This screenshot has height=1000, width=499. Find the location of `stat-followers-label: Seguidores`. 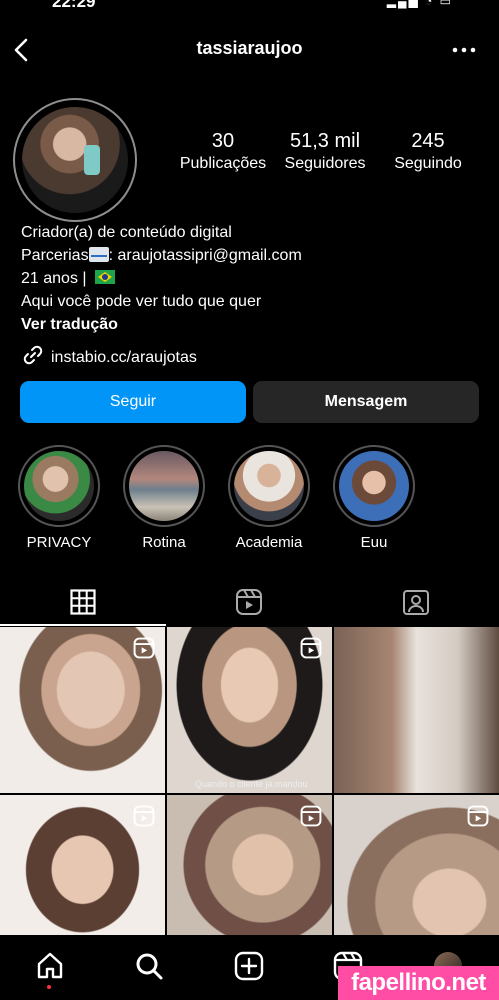

stat-followers-label: Seguidores is located at coordinates (325, 163).